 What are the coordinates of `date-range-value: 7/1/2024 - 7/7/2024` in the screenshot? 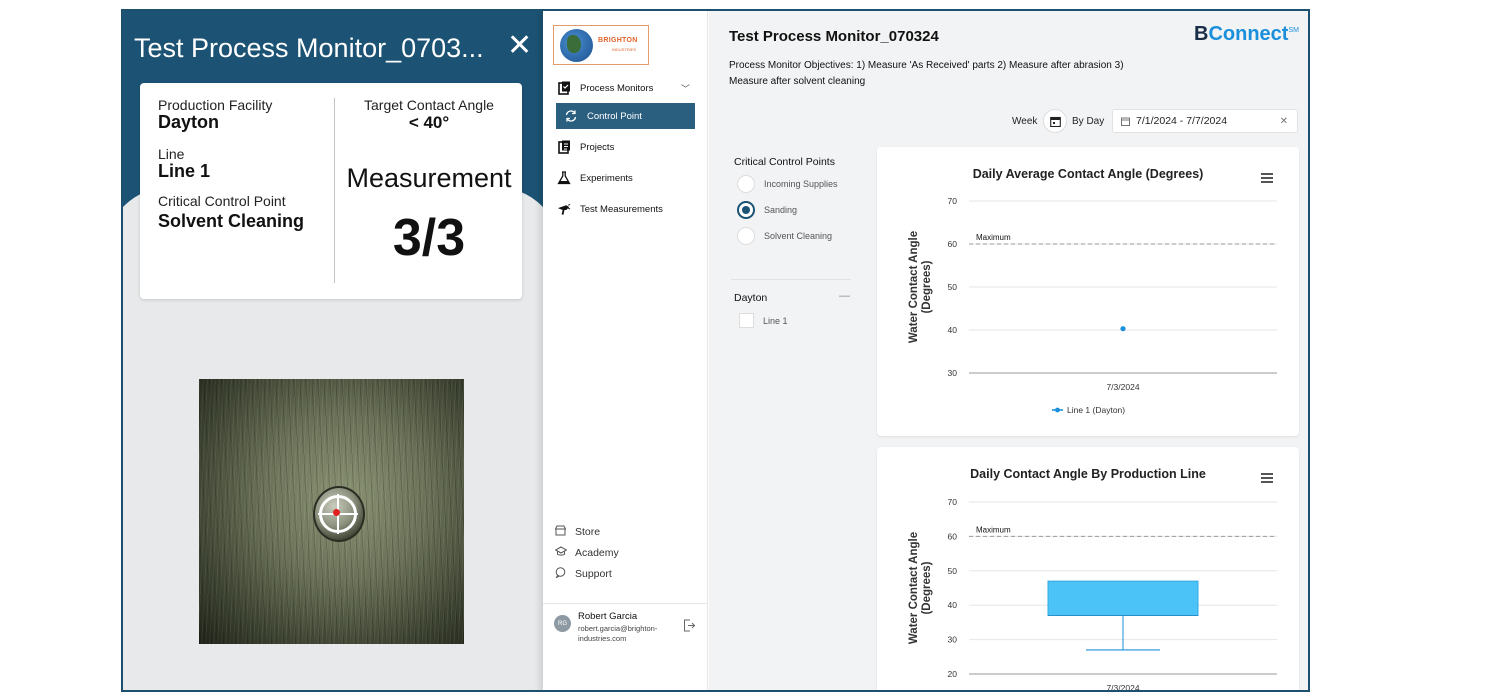 It's located at (1182, 121).